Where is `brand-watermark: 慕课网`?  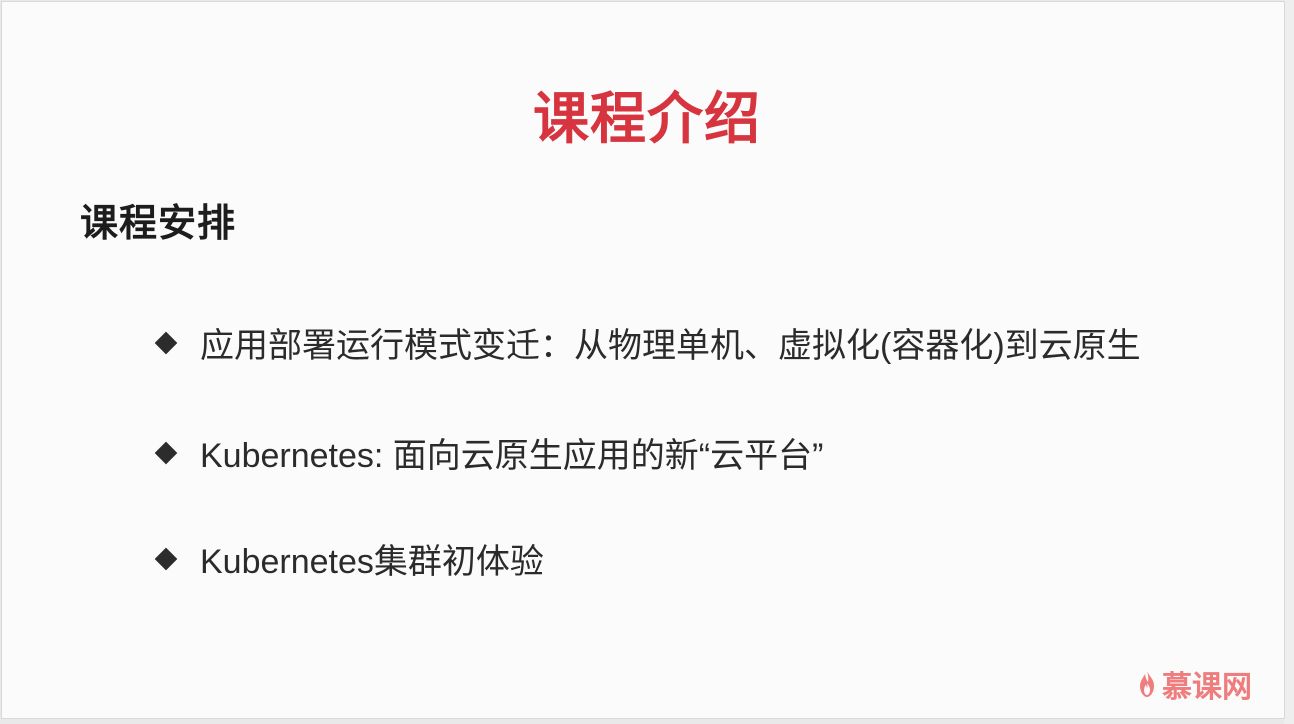 brand-watermark: 慕课网 is located at coordinates (1195, 684).